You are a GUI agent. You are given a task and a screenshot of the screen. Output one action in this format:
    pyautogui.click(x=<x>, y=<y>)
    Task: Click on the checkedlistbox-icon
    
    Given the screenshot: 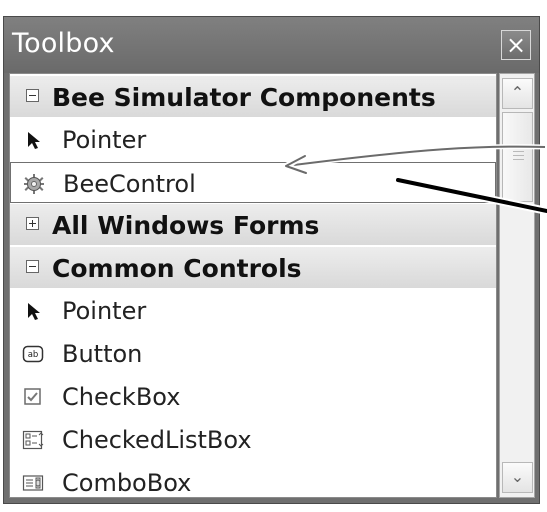 What is the action you would take?
    pyautogui.click(x=33, y=440)
    